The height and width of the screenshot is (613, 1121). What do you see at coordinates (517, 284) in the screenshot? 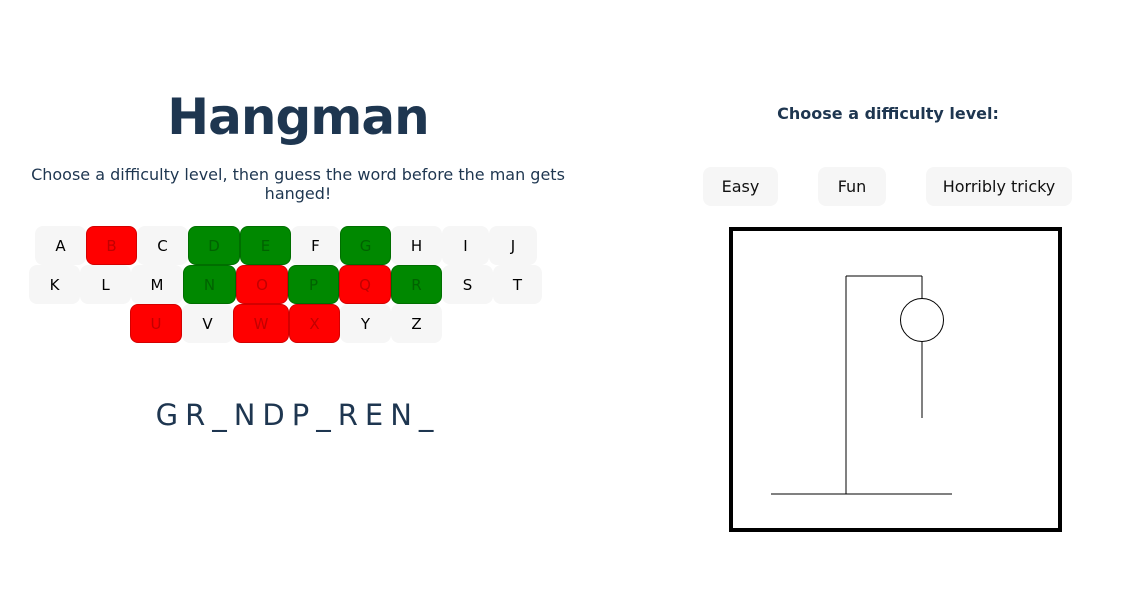
I see `letter-key-t: T` at bounding box center [517, 284].